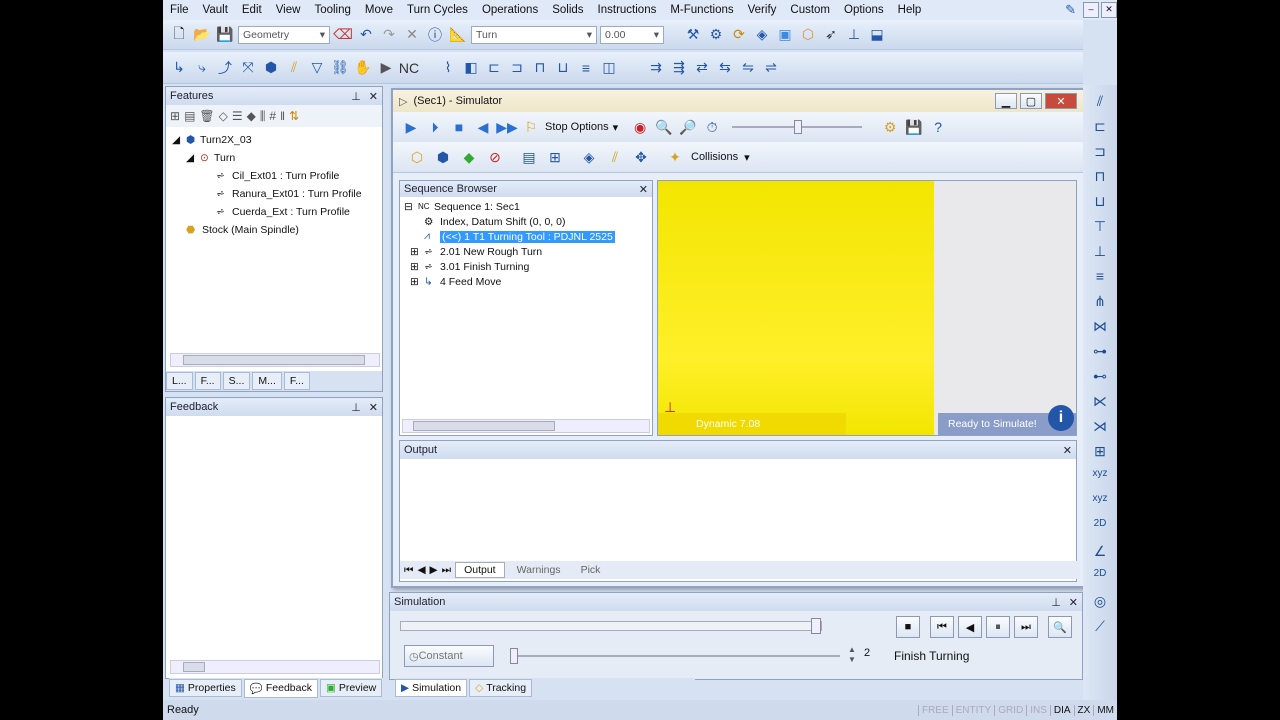  I want to click on cycle-7-icon: ≡, so click(586, 68).